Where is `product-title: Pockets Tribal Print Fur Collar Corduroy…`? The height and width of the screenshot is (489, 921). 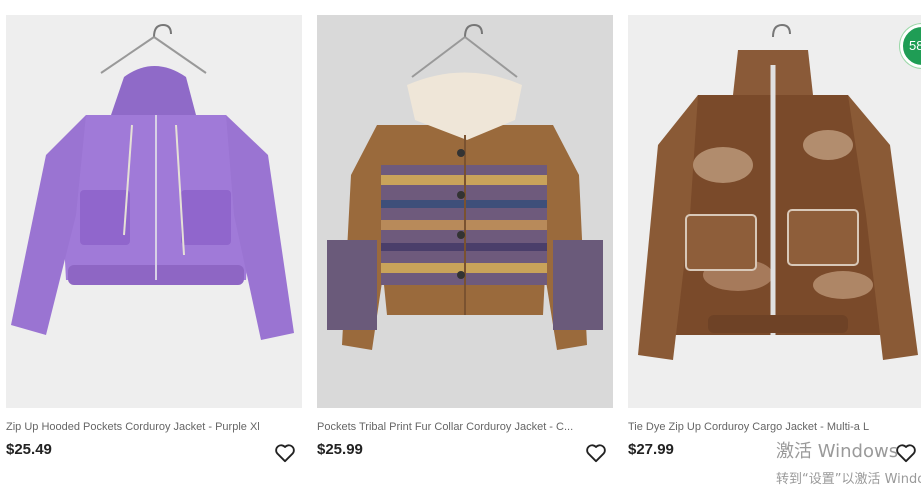 product-title: Pockets Tribal Print Fur Collar Corduroy… is located at coordinates (457, 427).